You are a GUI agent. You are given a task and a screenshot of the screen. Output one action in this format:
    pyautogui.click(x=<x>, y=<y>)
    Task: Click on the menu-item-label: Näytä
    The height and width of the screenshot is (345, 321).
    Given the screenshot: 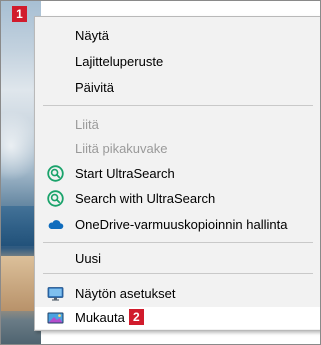 What is the action you would take?
    pyautogui.click(x=92, y=35)
    